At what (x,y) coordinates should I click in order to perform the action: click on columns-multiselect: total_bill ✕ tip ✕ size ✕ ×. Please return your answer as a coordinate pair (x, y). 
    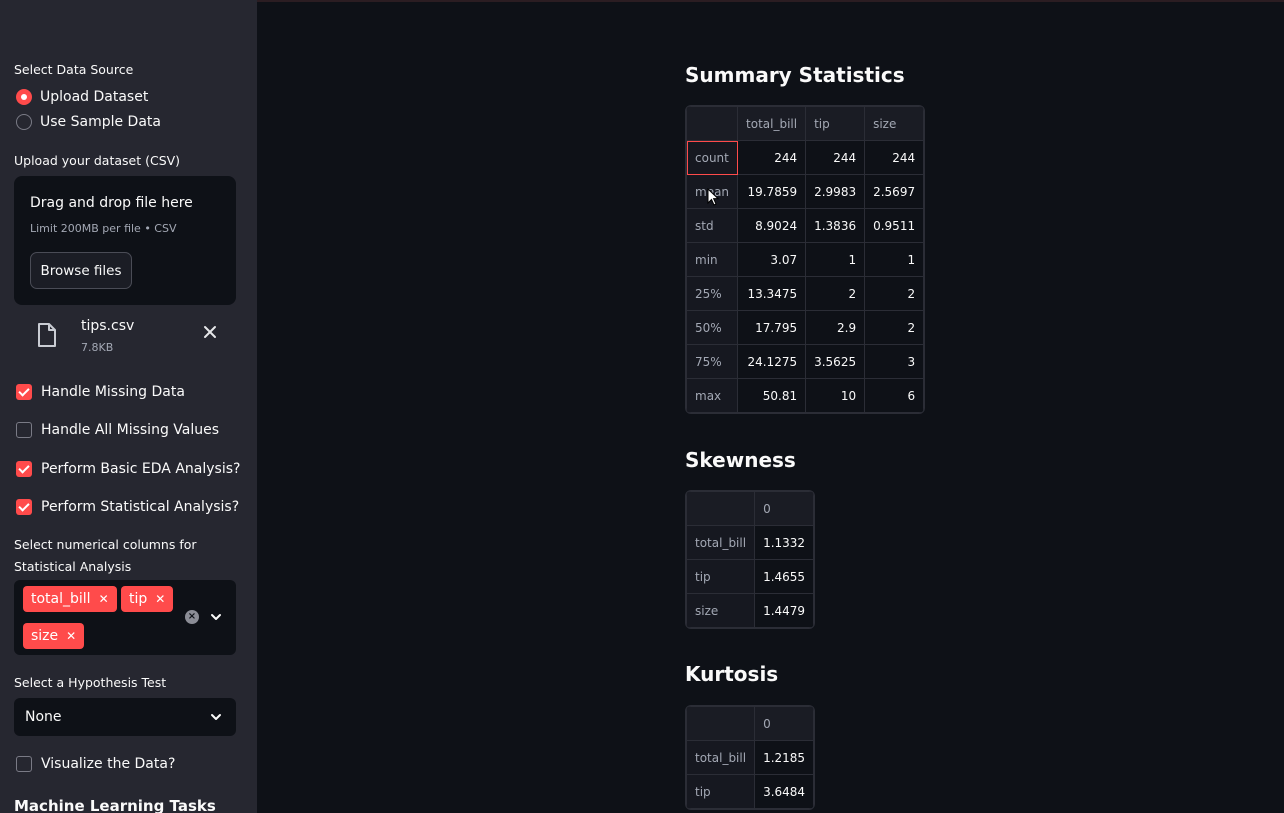
    Looking at the image, I should click on (125, 617).